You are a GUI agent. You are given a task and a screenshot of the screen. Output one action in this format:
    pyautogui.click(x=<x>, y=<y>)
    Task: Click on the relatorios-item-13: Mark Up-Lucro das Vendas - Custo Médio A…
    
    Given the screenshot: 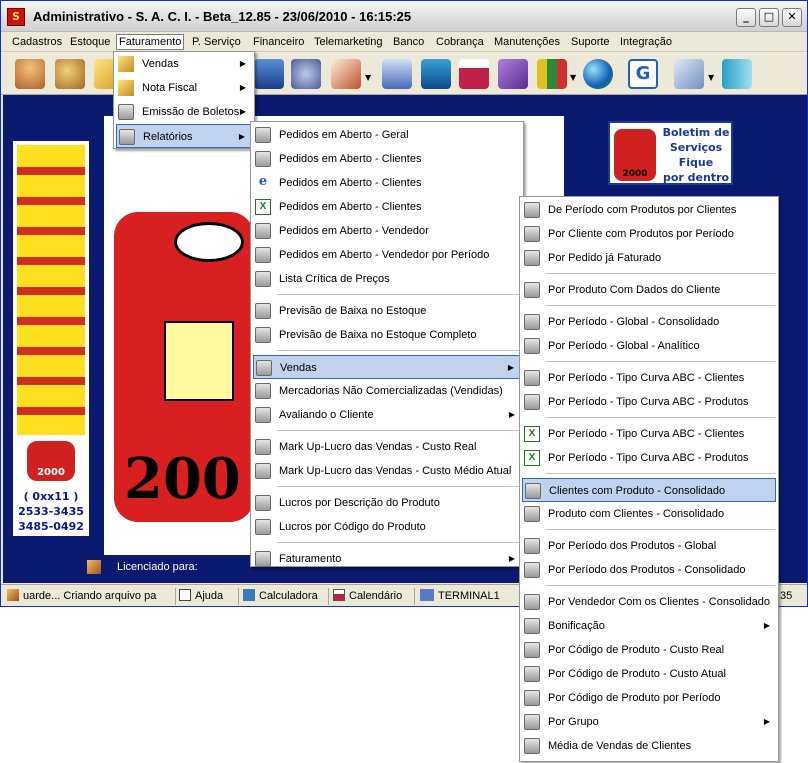 What is the action you would take?
    pyautogui.click(x=387, y=471)
    